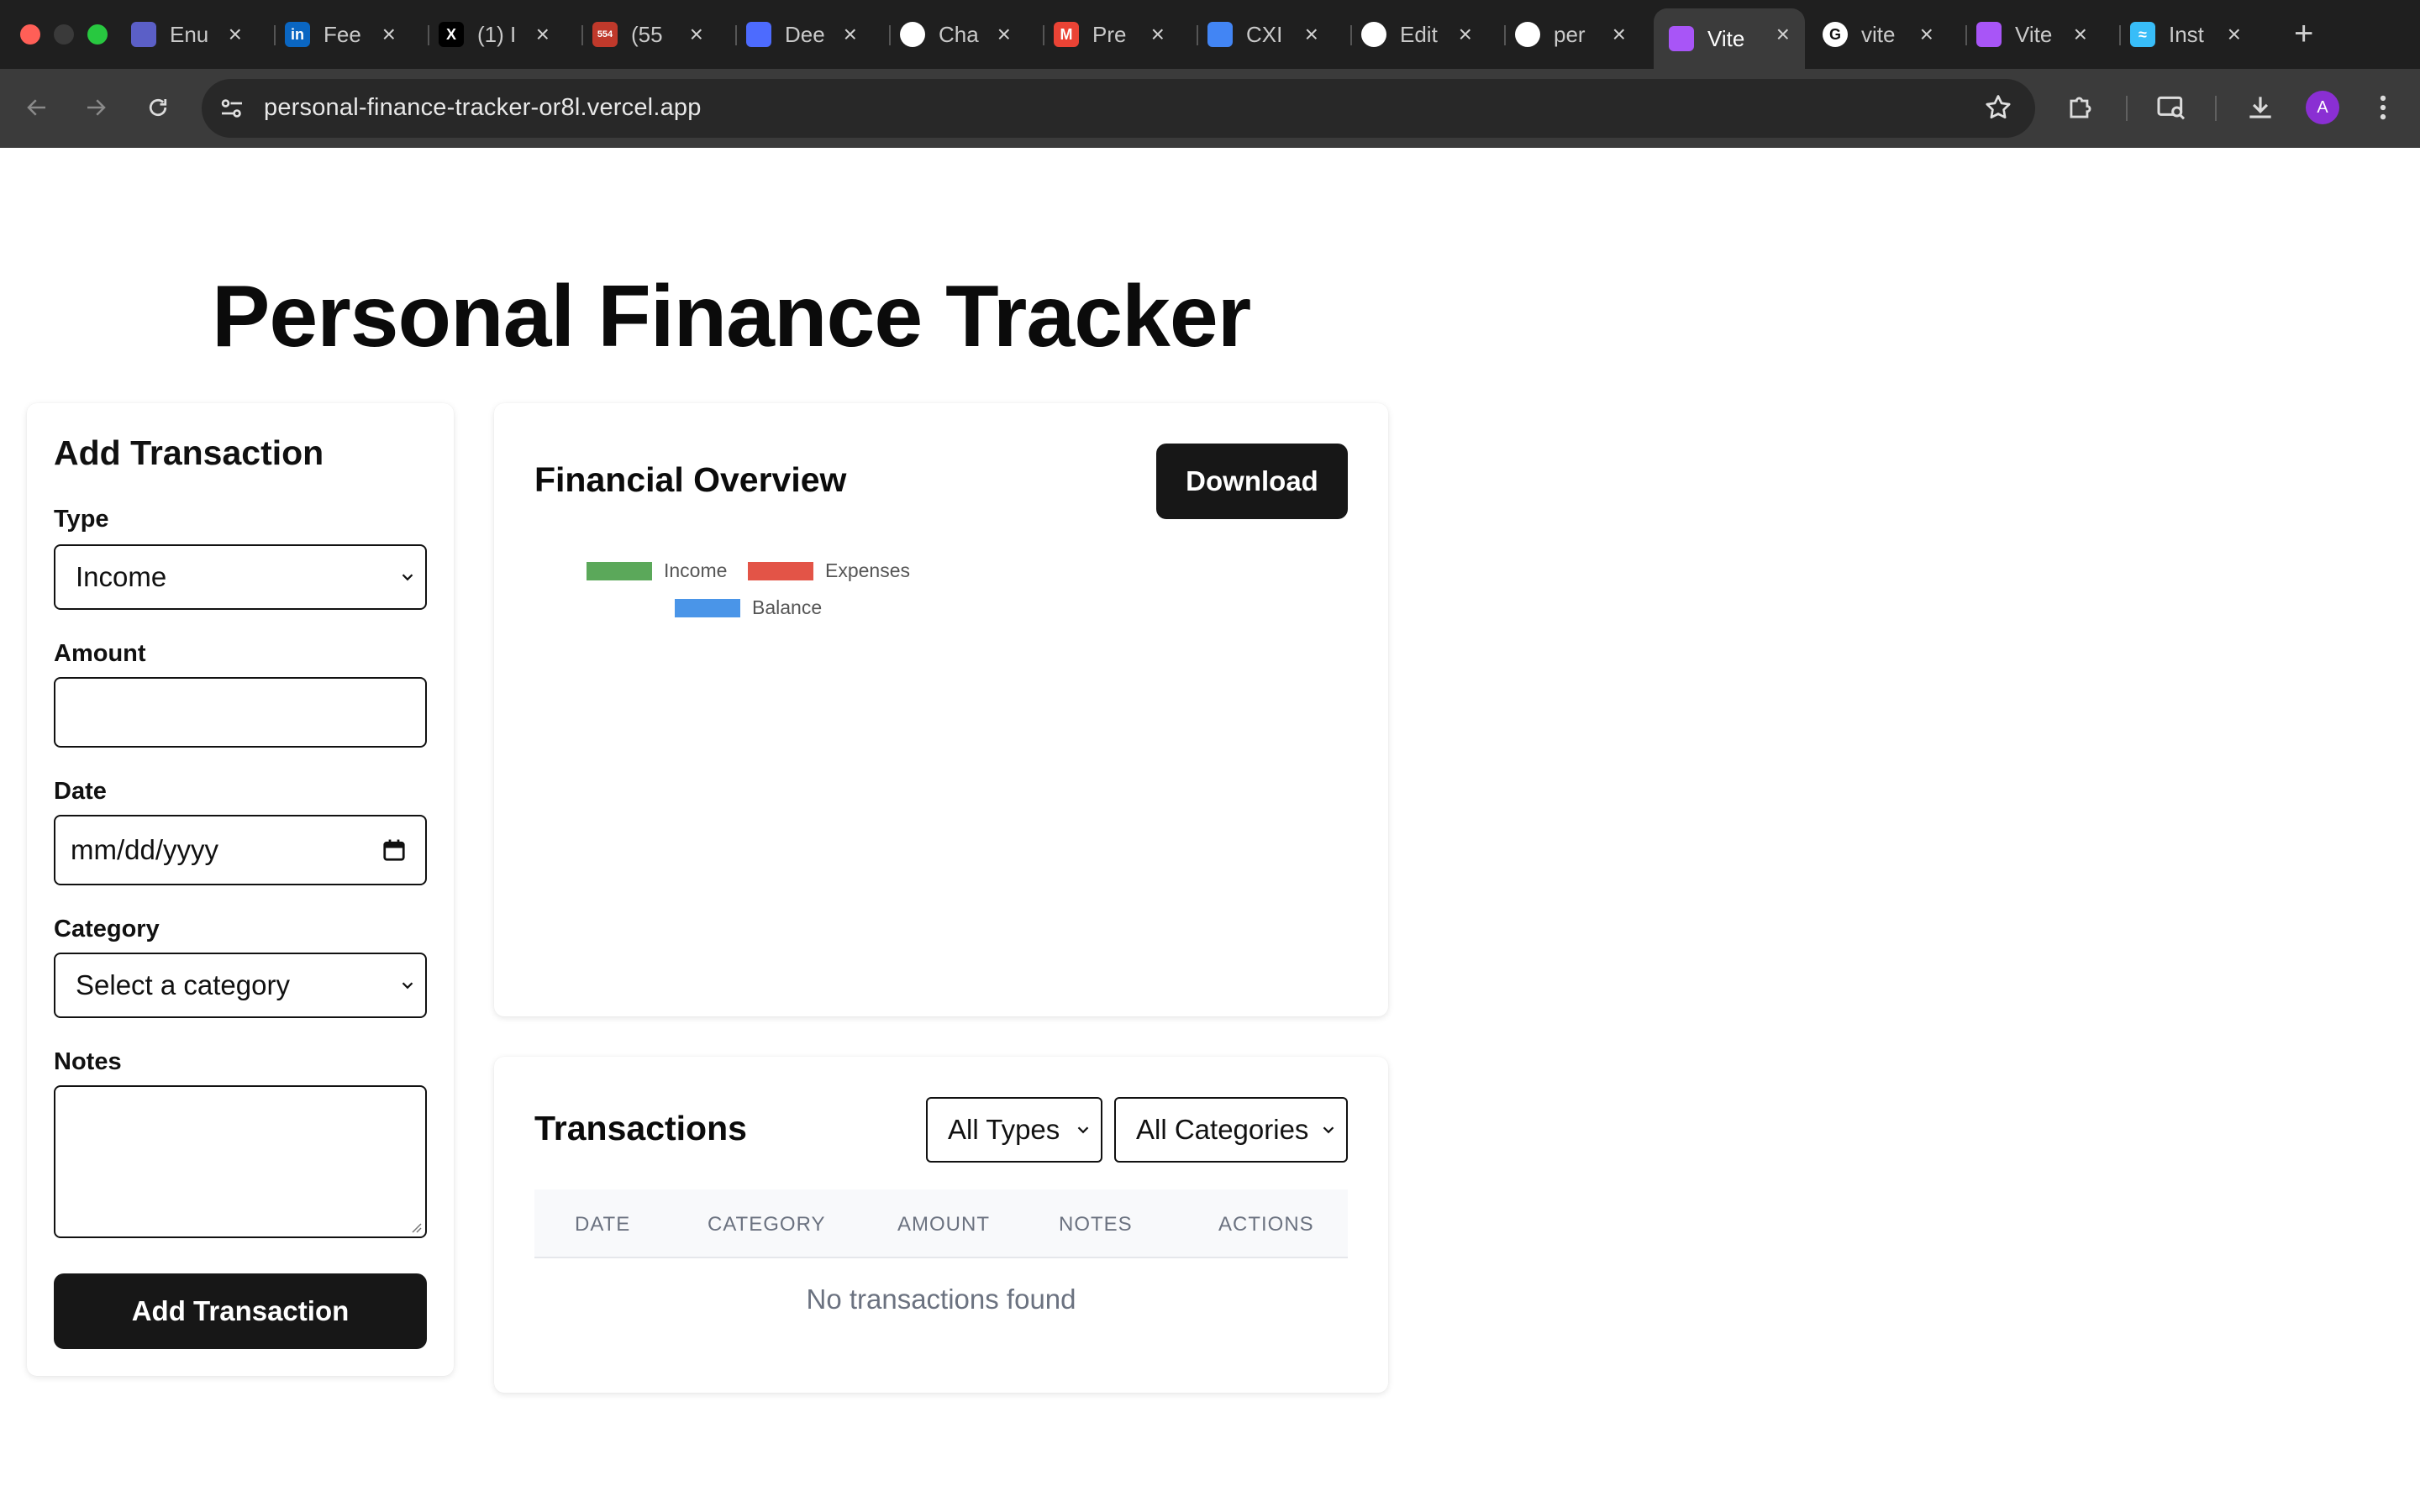  I want to click on tab-search-icon, so click(2171, 108).